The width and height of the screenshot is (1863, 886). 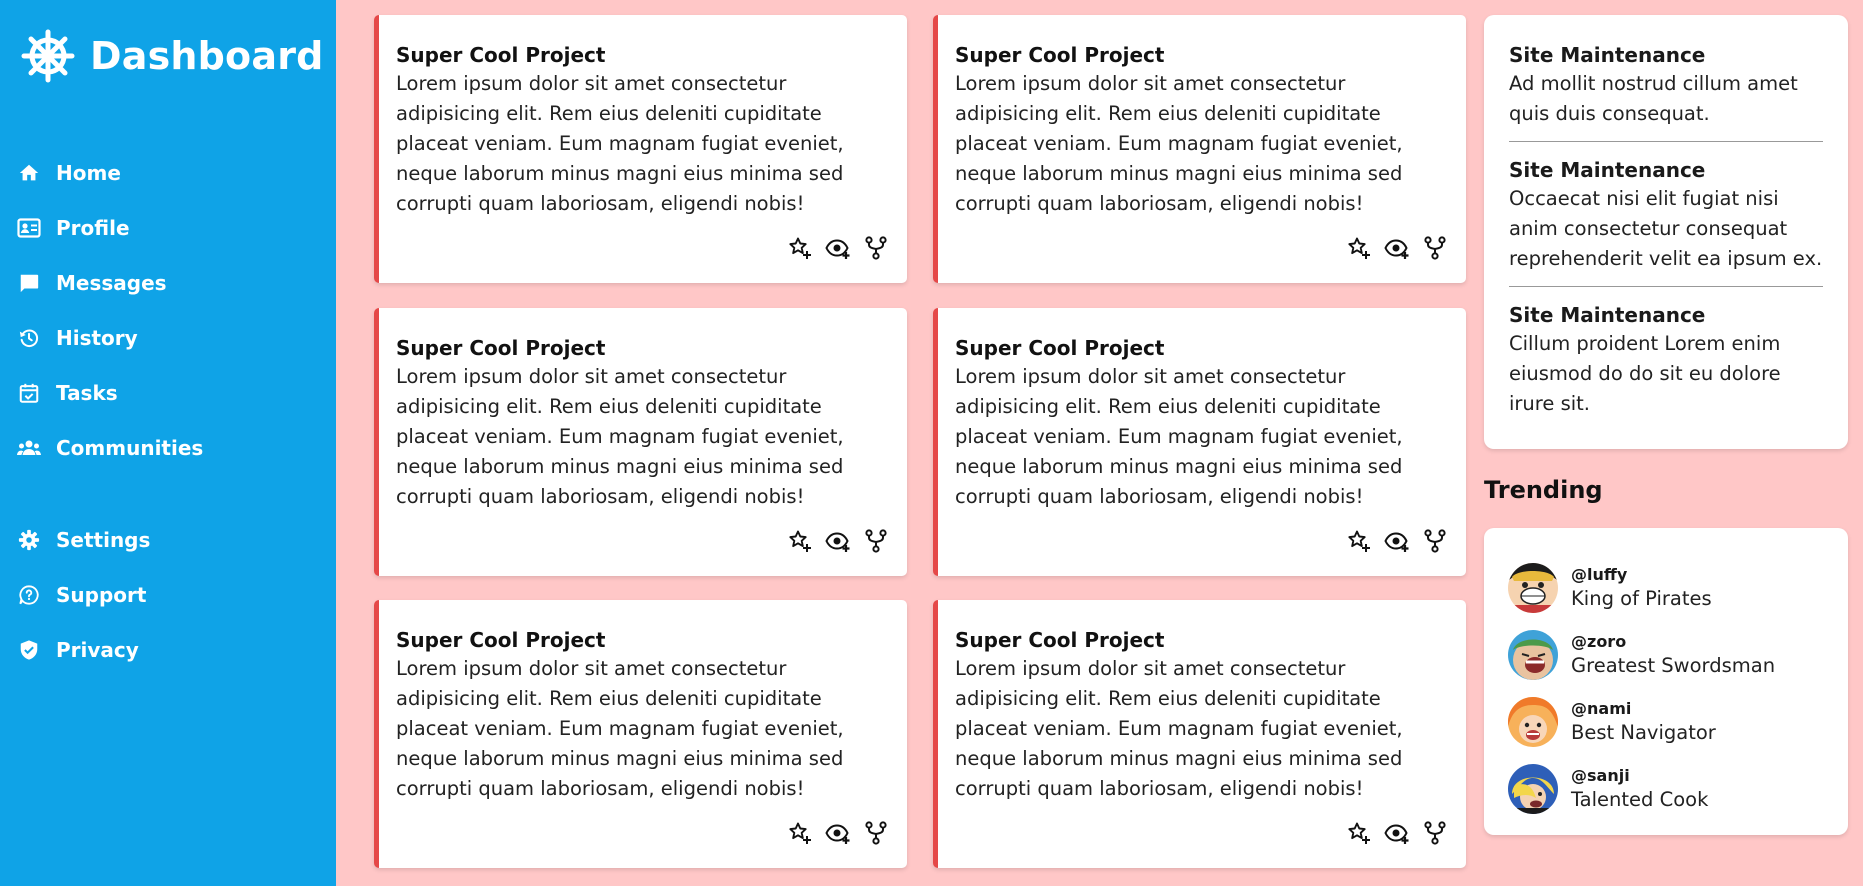 I want to click on sidebar-item-tasks: Tasks, so click(x=109, y=392).